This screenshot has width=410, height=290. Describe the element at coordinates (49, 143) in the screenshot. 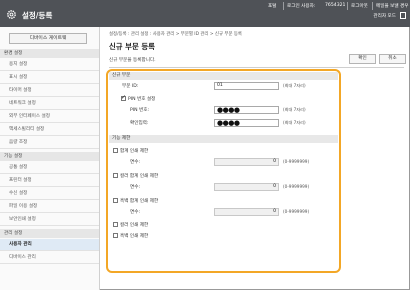

I see `sidebar-item-volume: 음량 조정` at that location.